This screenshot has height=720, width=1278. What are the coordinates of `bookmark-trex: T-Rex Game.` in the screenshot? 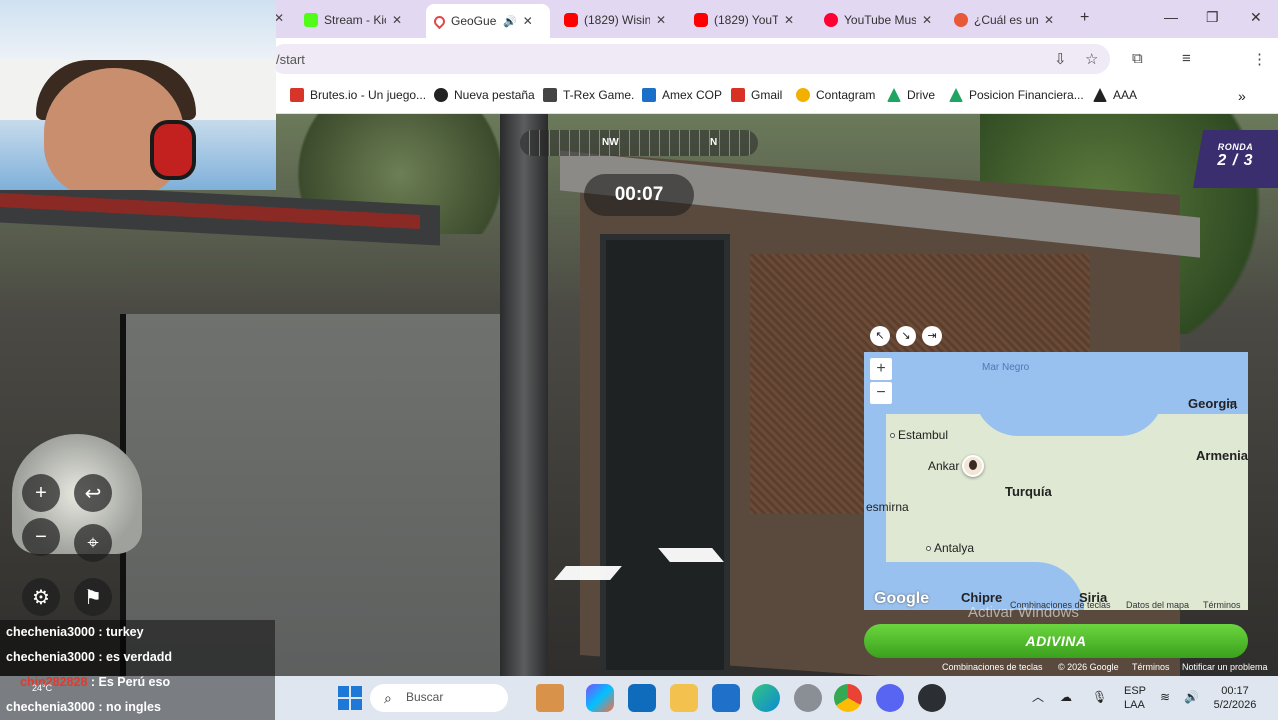 It's located at (588, 95).